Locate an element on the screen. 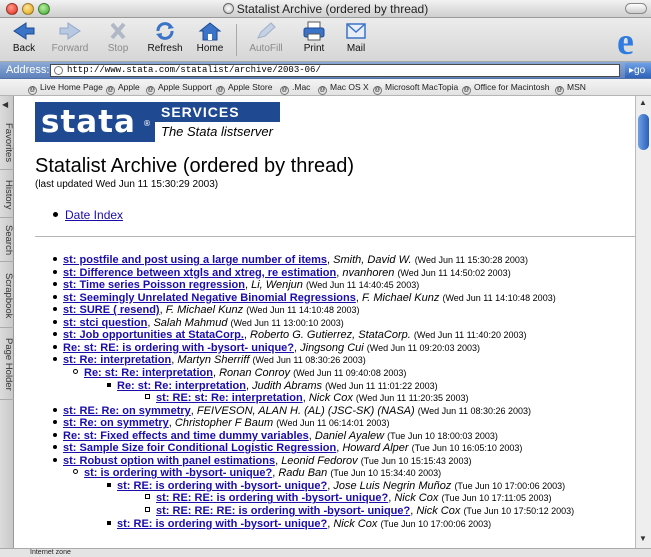 This screenshot has width=651, height=557. thread-subject-link: st: RE: Re: on symmetry is located at coordinates (127, 411).